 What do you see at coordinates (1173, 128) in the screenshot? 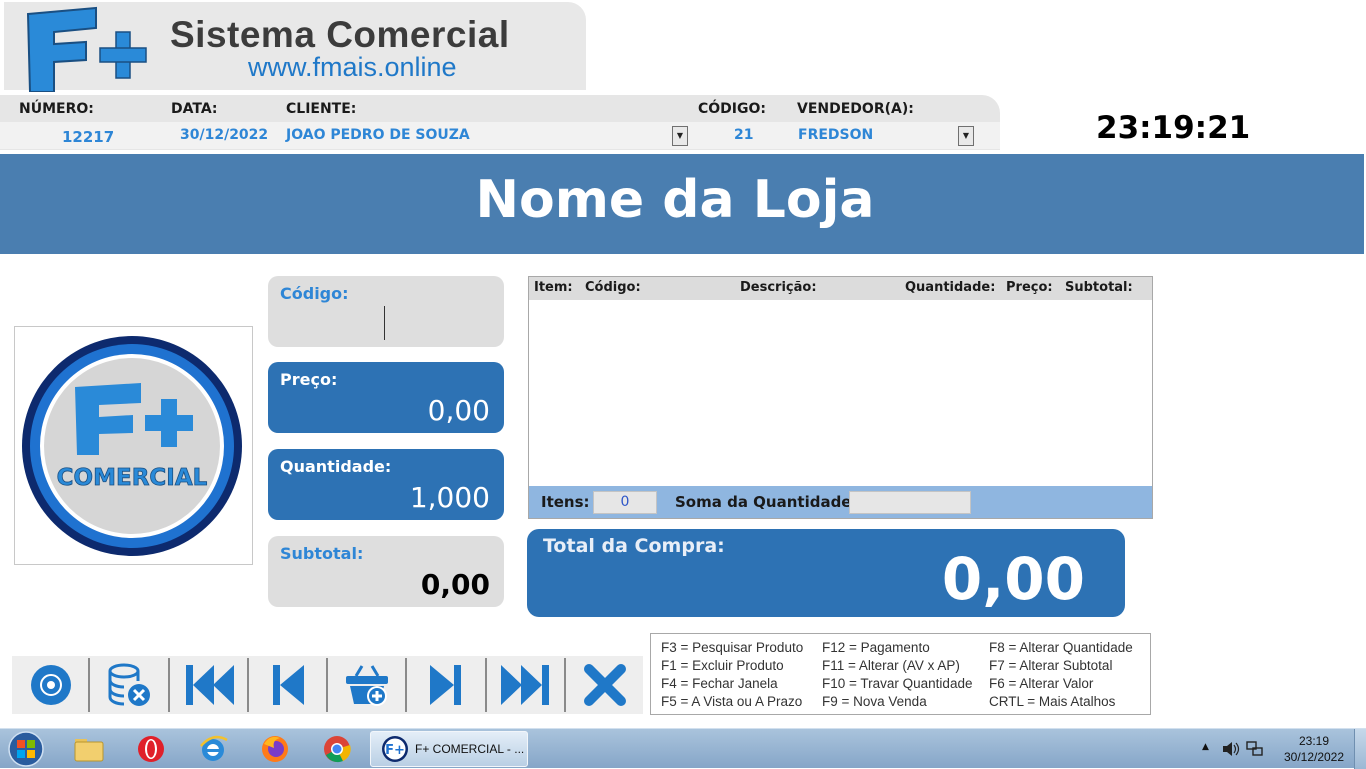
I see `clock: 23:19:21` at bounding box center [1173, 128].